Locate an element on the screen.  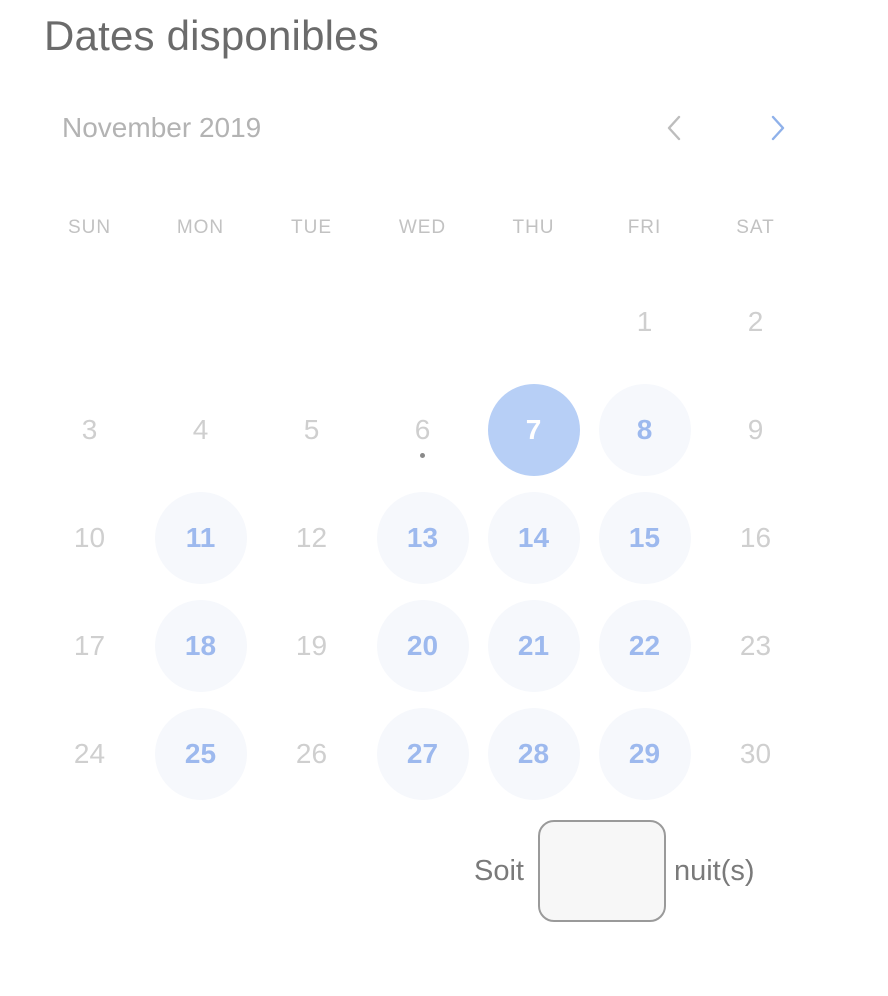
calendar-day-21: 21 is located at coordinates (533, 646).